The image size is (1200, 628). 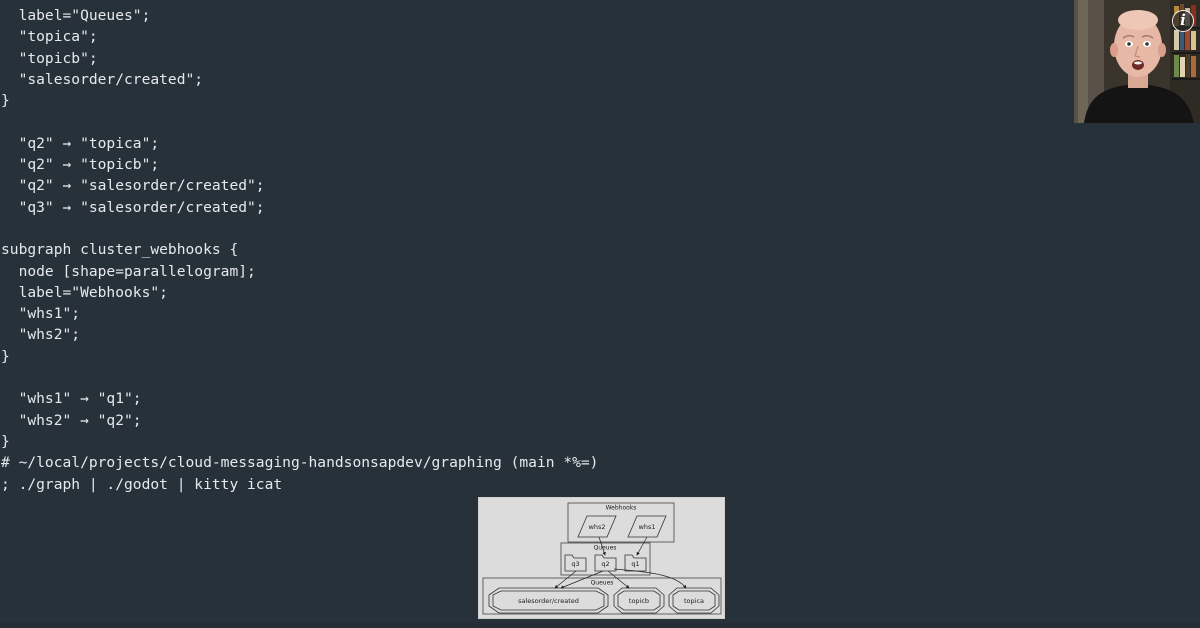 What do you see at coordinates (602, 583) in the screenshot?
I see `queues-cluster-bottom-label: Queues` at bounding box center [602, 583].